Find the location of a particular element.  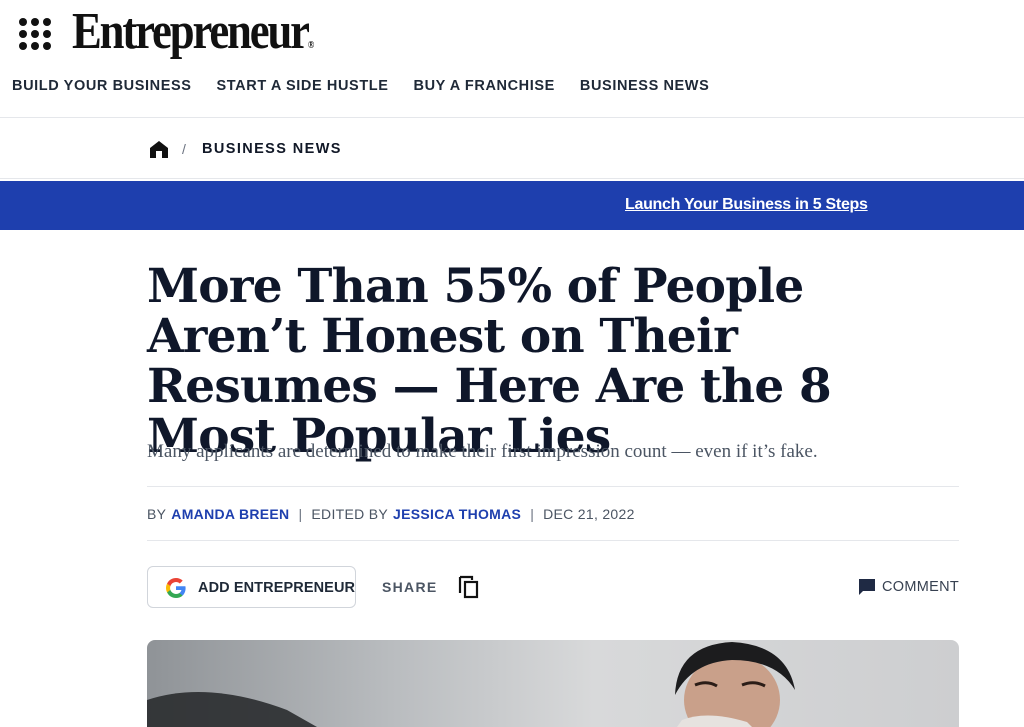

menu-grid-icon is located at coordinates (35, 34).